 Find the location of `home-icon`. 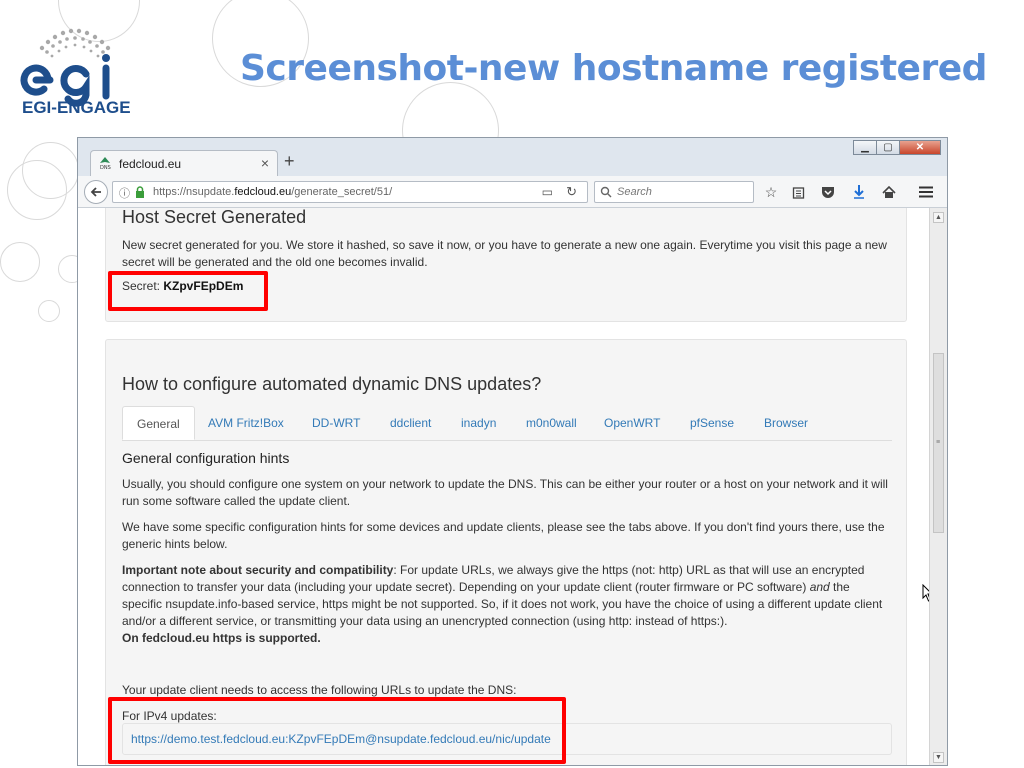

home-icon is located at coordinates (889, 192).